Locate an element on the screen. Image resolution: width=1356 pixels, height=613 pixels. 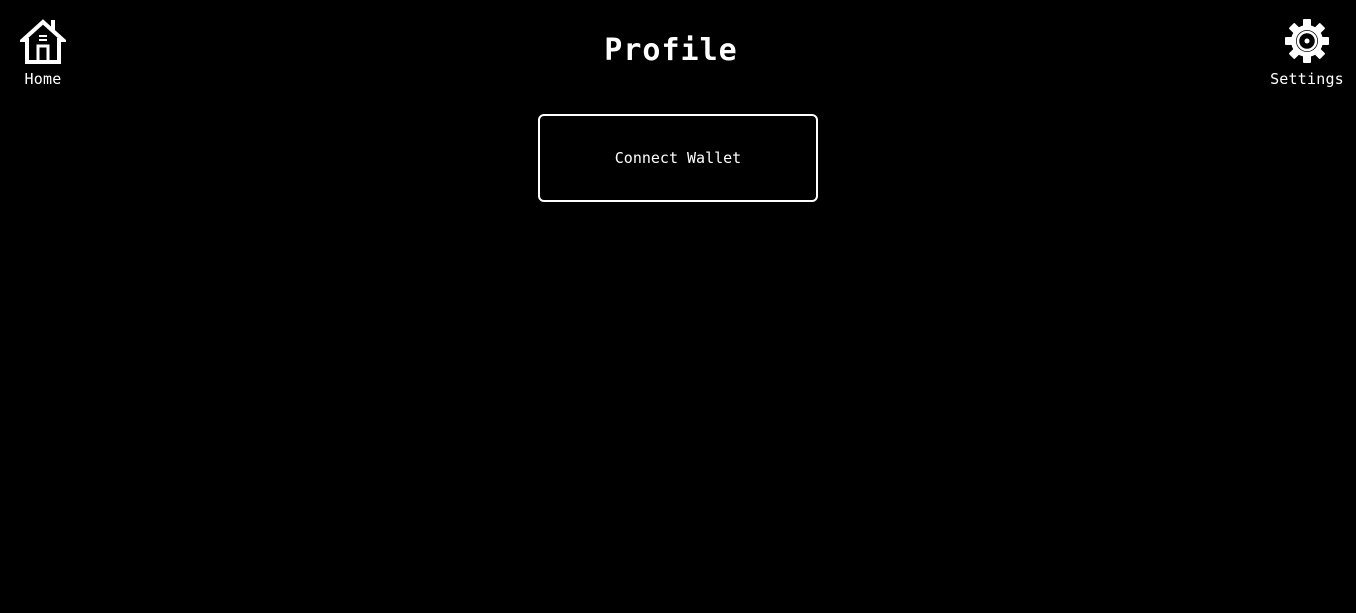
gear-icon is located at coordinates (1307, 41).